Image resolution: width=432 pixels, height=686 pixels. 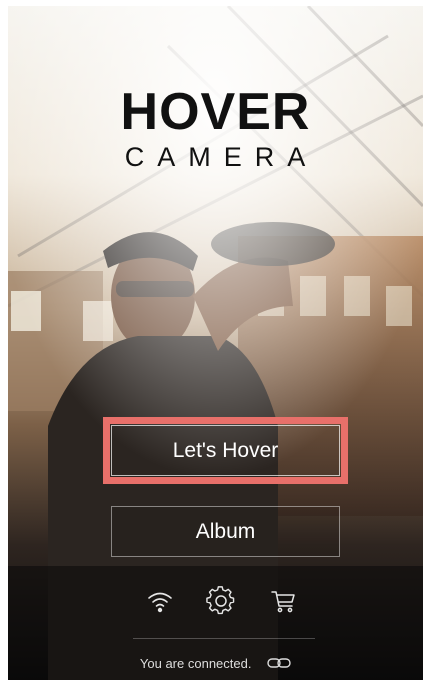 What do you see at coordinates (221, 157) in the screenshot?
I see `logo-subtitle: CAMERA` at bounding box center [221, 157].